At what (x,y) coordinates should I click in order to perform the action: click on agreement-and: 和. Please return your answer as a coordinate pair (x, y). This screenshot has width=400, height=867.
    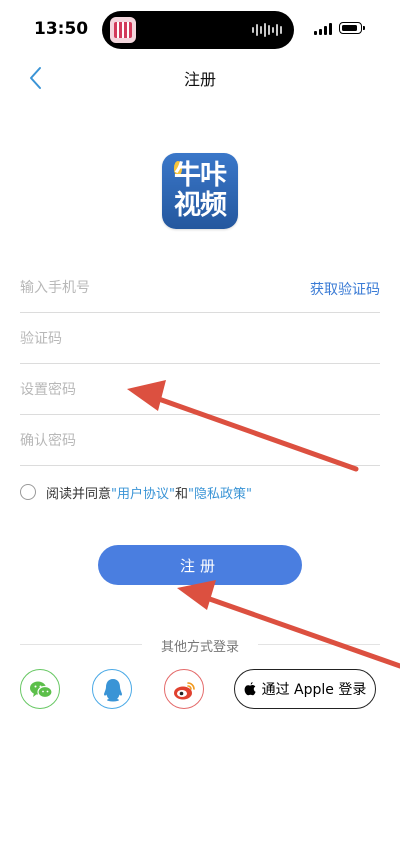
    Looking at the image, I should click on (181, 494).